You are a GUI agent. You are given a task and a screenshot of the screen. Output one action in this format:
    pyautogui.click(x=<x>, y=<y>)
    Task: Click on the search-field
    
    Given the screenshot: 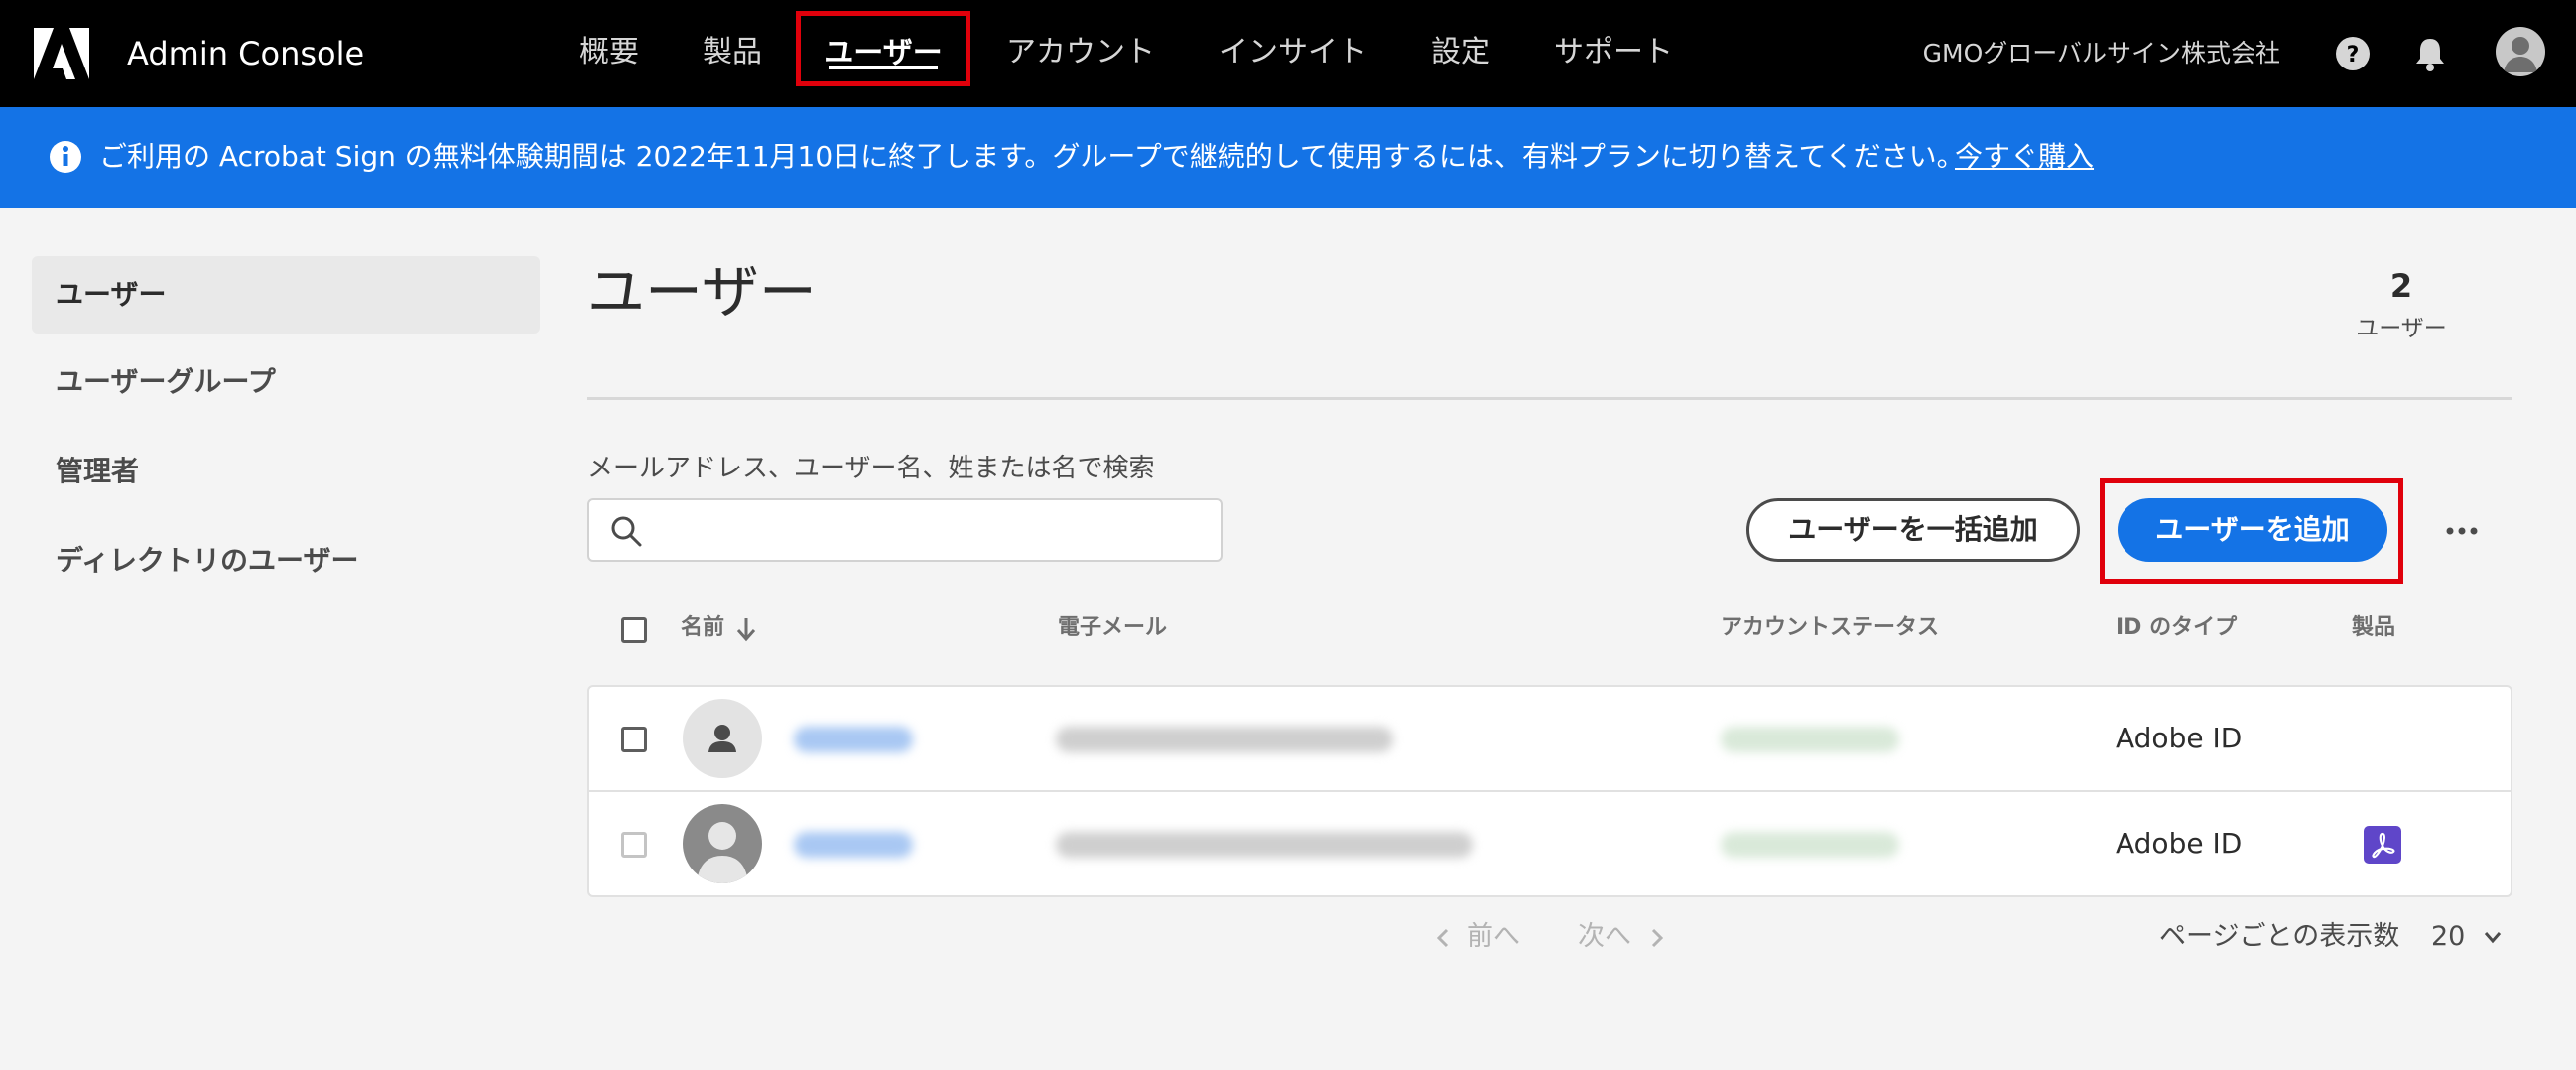 What is the action you would take?
    pyautogui.click(x=905, y=530)
    